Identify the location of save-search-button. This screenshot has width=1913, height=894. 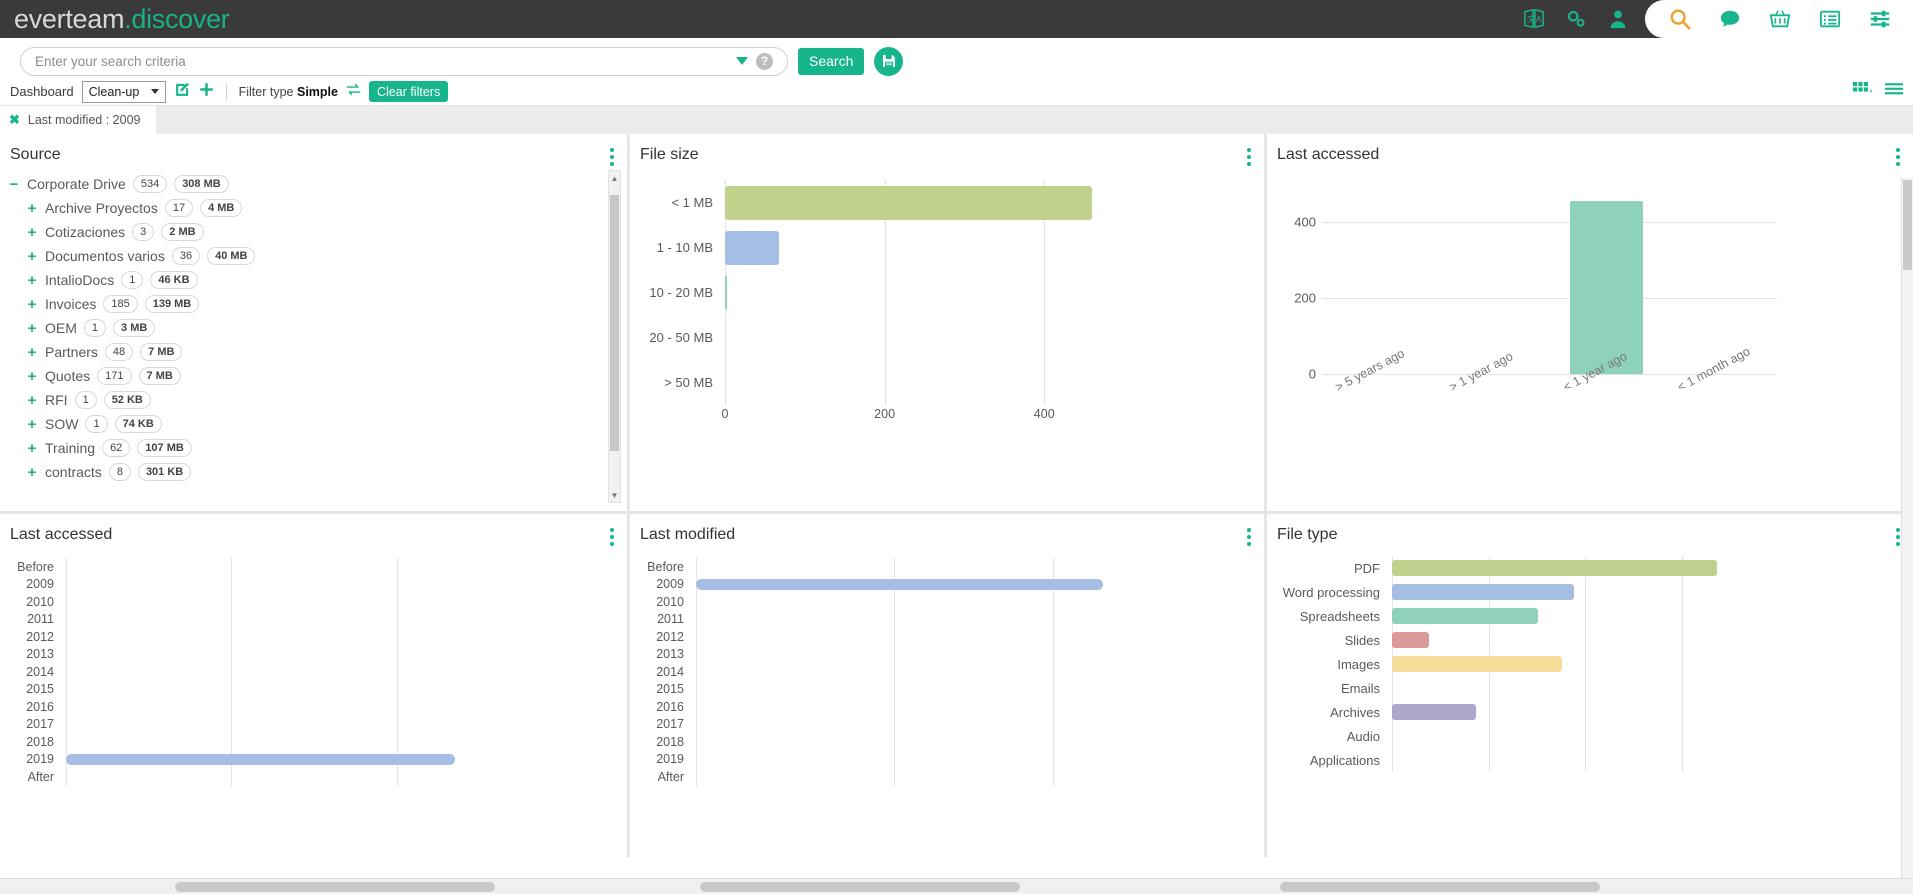
(889, 61).